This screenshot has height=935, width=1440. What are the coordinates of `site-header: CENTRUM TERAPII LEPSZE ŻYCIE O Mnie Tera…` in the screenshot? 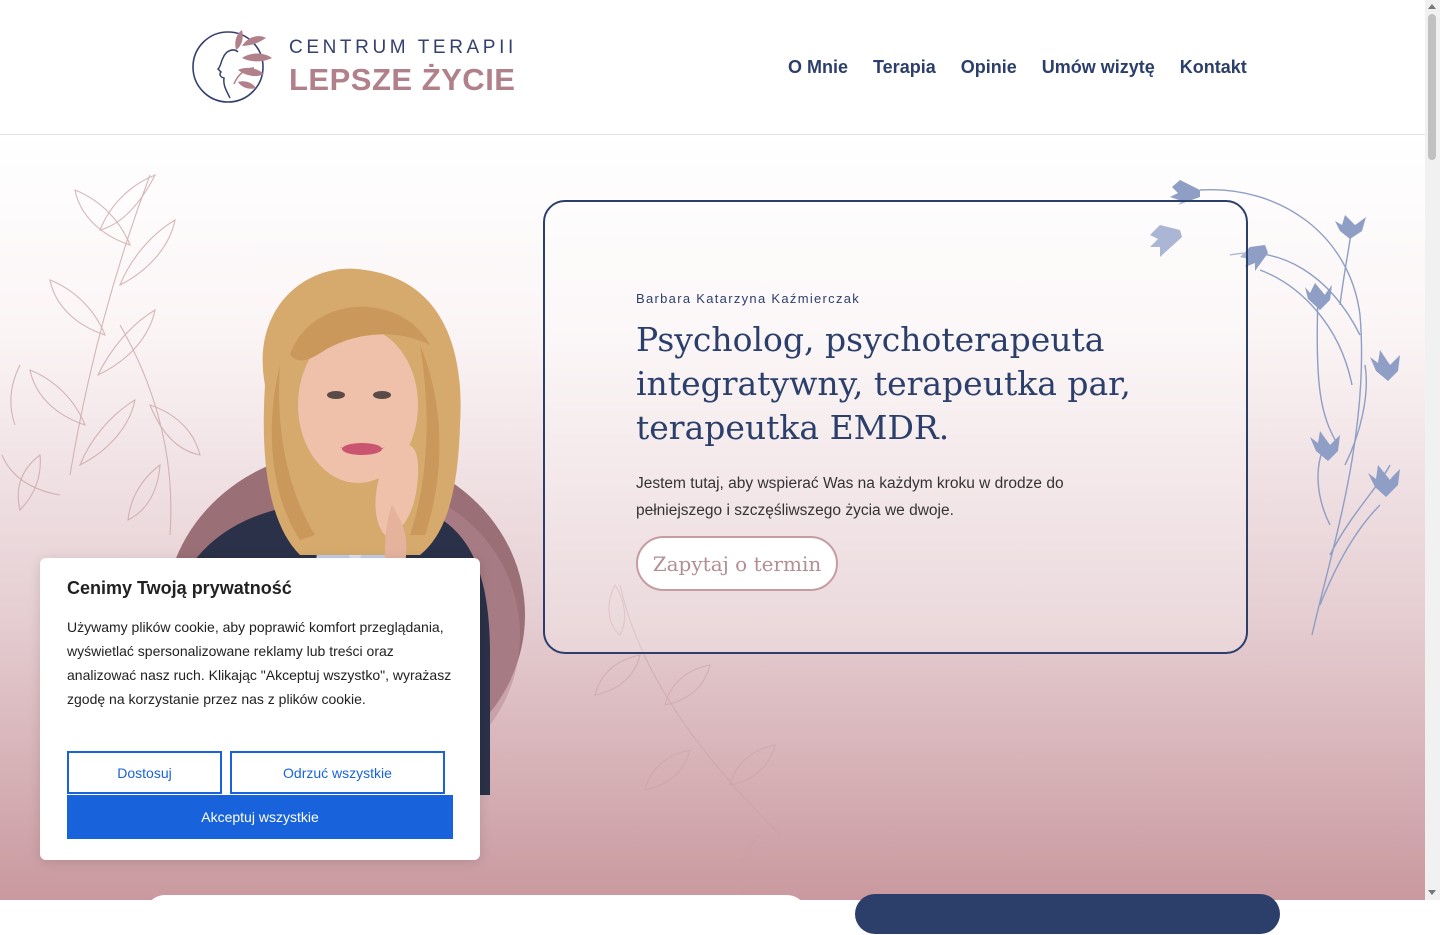 It's located at (712, 67).